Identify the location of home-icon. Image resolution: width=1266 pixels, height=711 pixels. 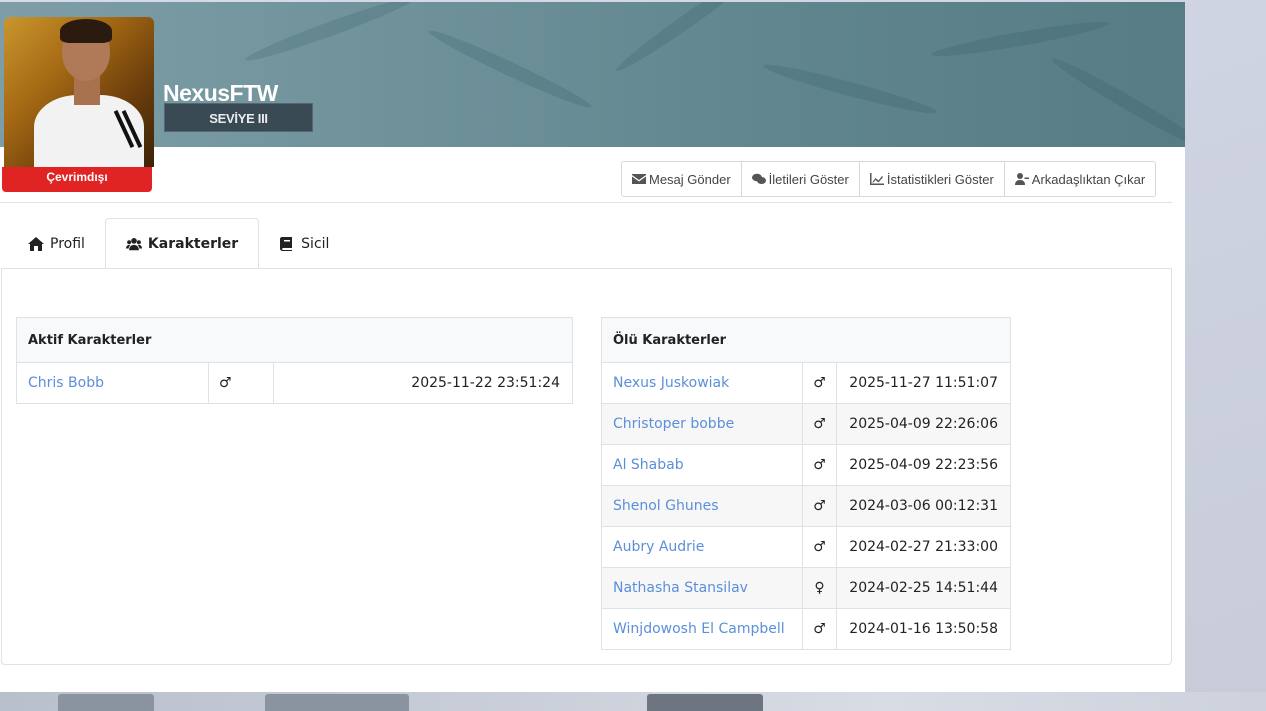
(36, 243).